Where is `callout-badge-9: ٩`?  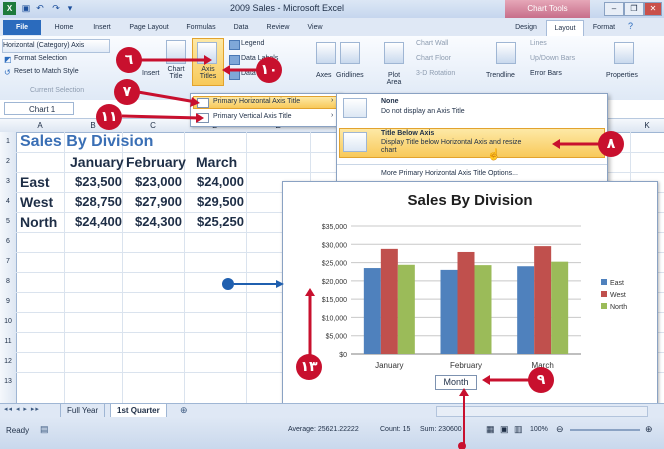 callout-badge-9: ٩ is located at coordinates (541, 380).